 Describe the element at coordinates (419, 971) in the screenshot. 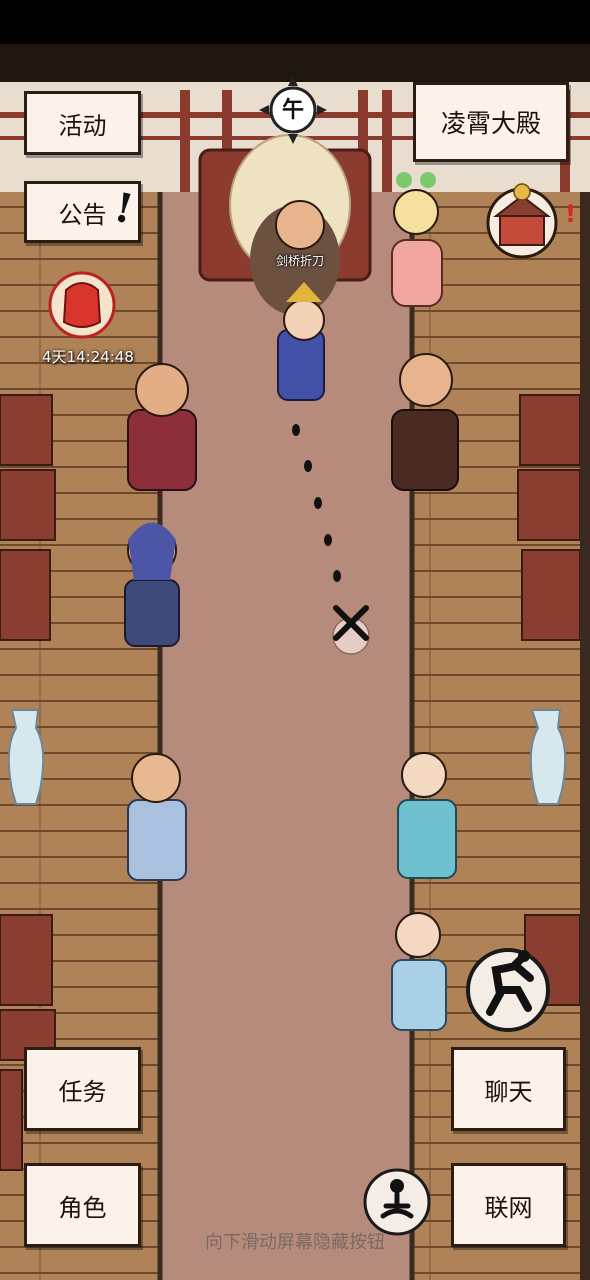

I see `npc-girl-blue` at that location.